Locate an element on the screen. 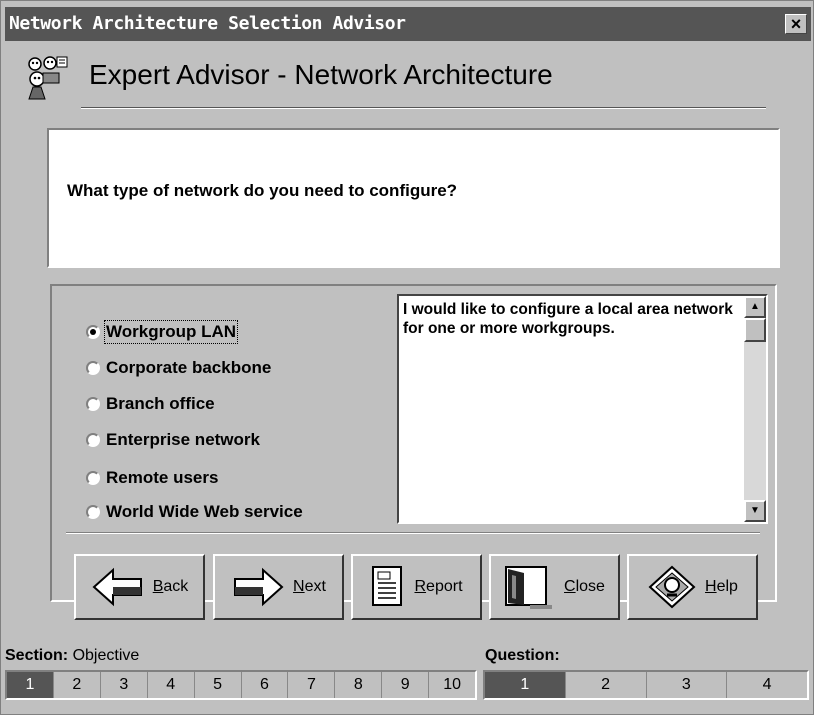 The image size is (814, 715). arrow-left-icon is located at coordinates (117, 587).